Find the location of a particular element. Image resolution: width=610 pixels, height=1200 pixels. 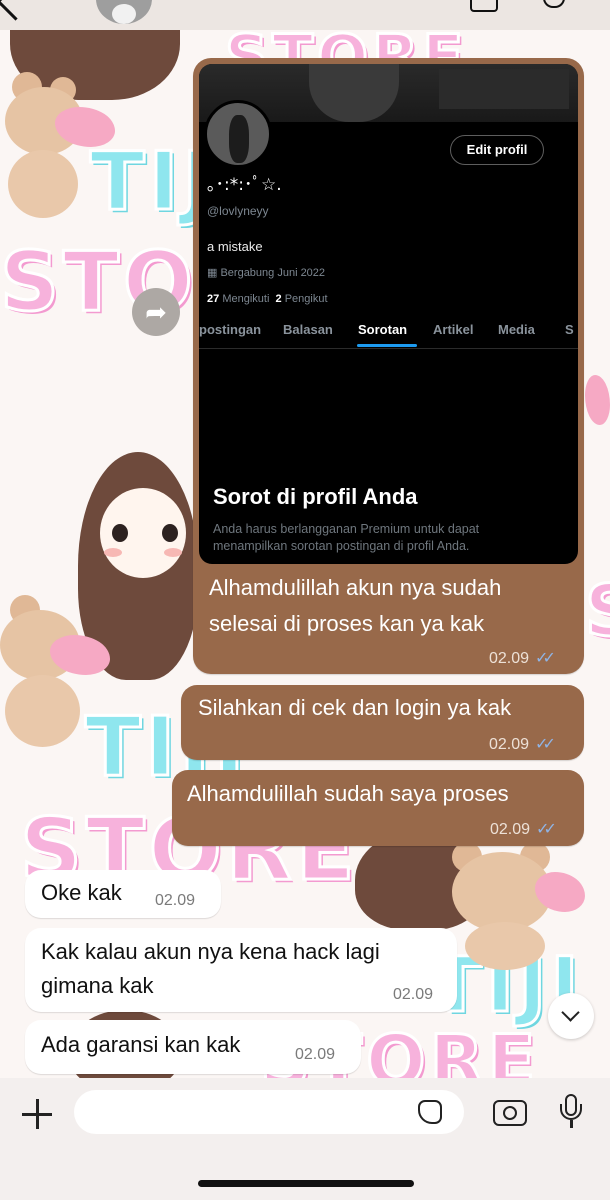

tab-posts: postingan is located at coordinates (230, 329).